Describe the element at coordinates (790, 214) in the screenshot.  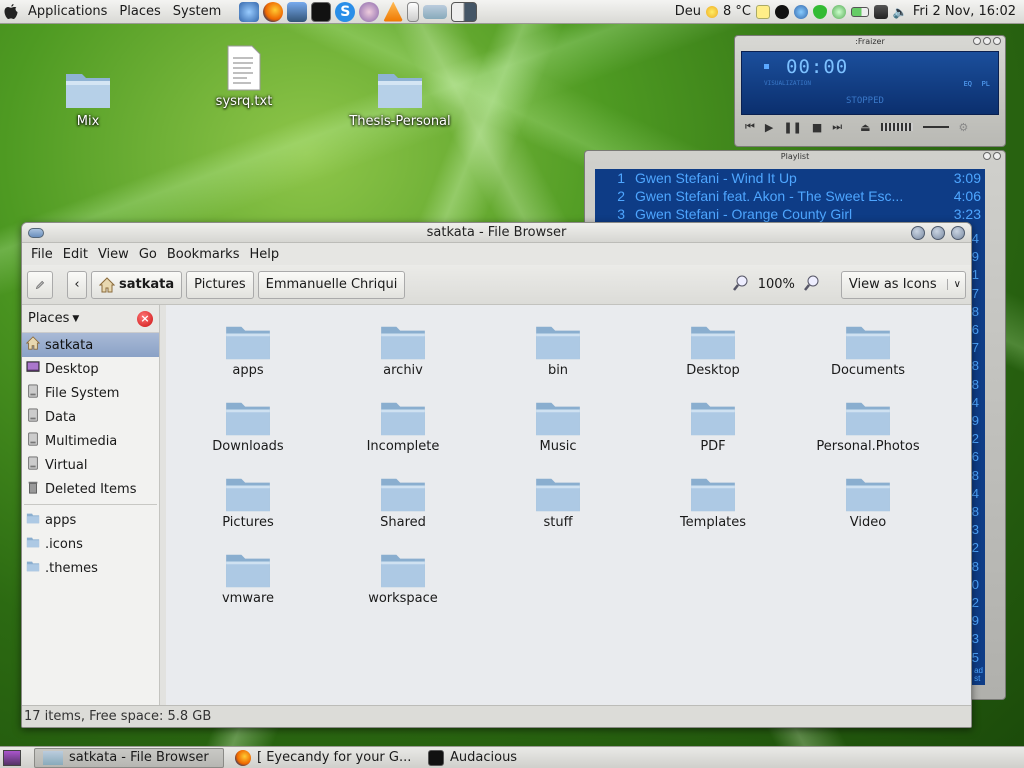
I see `playlist-row: 3 Gwen Stefani - Orange County Girl 3:23` at that location.